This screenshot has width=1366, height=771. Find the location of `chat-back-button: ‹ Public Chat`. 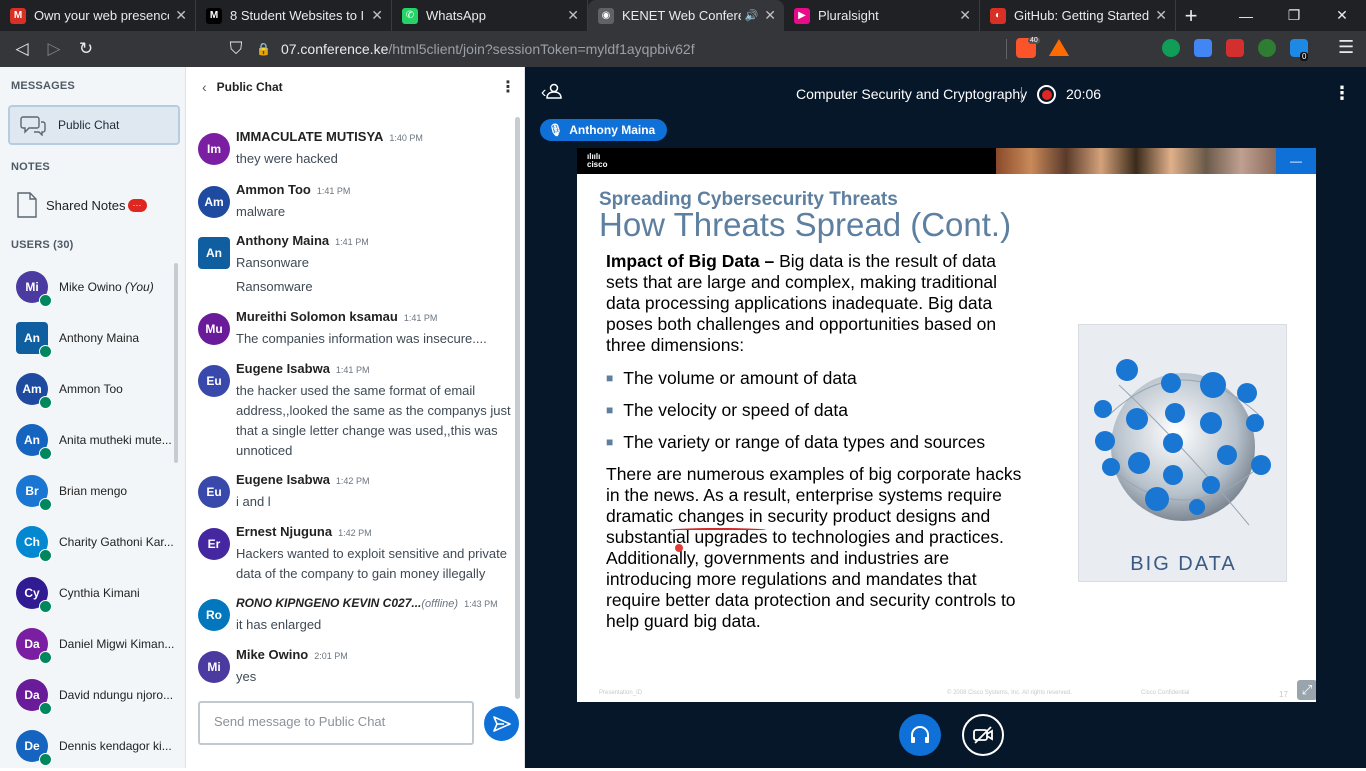

chat-back-button: ‹ Public Chat is located at coordinates (242, 87).